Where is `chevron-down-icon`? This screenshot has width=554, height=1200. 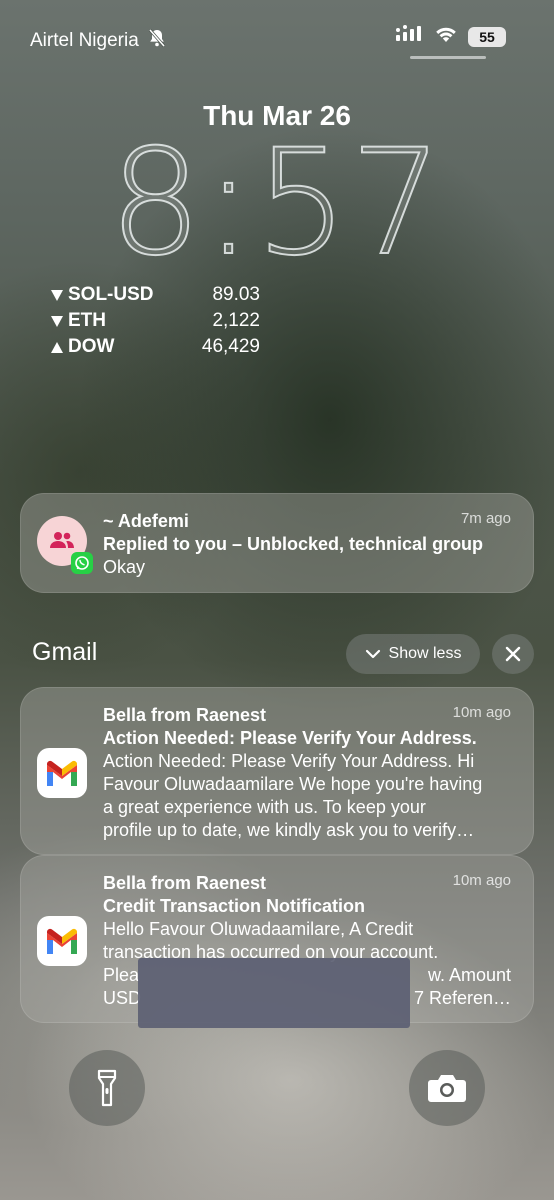
chevron-down-icon is located at coordinates (372, 654).